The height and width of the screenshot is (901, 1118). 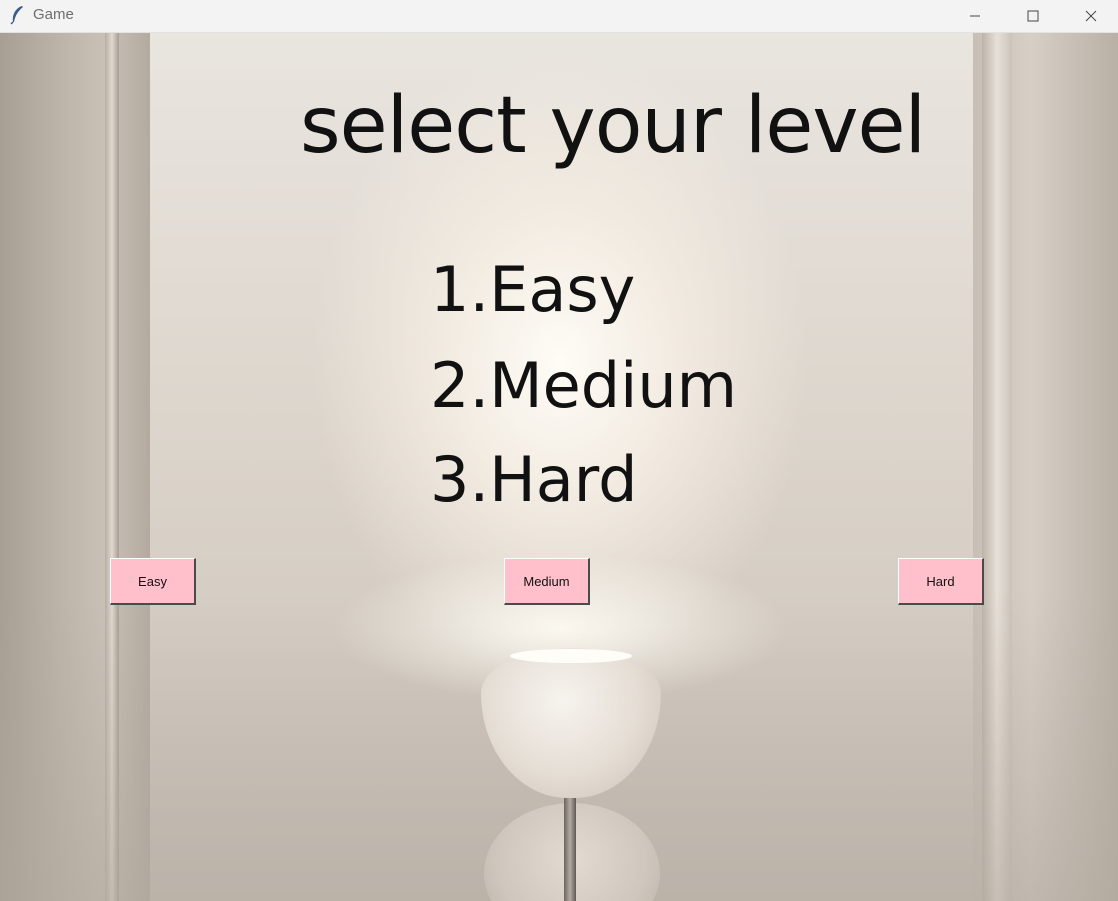 What do you see at coordinates (53, 14) in the screenshot?
I see `window-title: Game` at bounding box center [53, 14].